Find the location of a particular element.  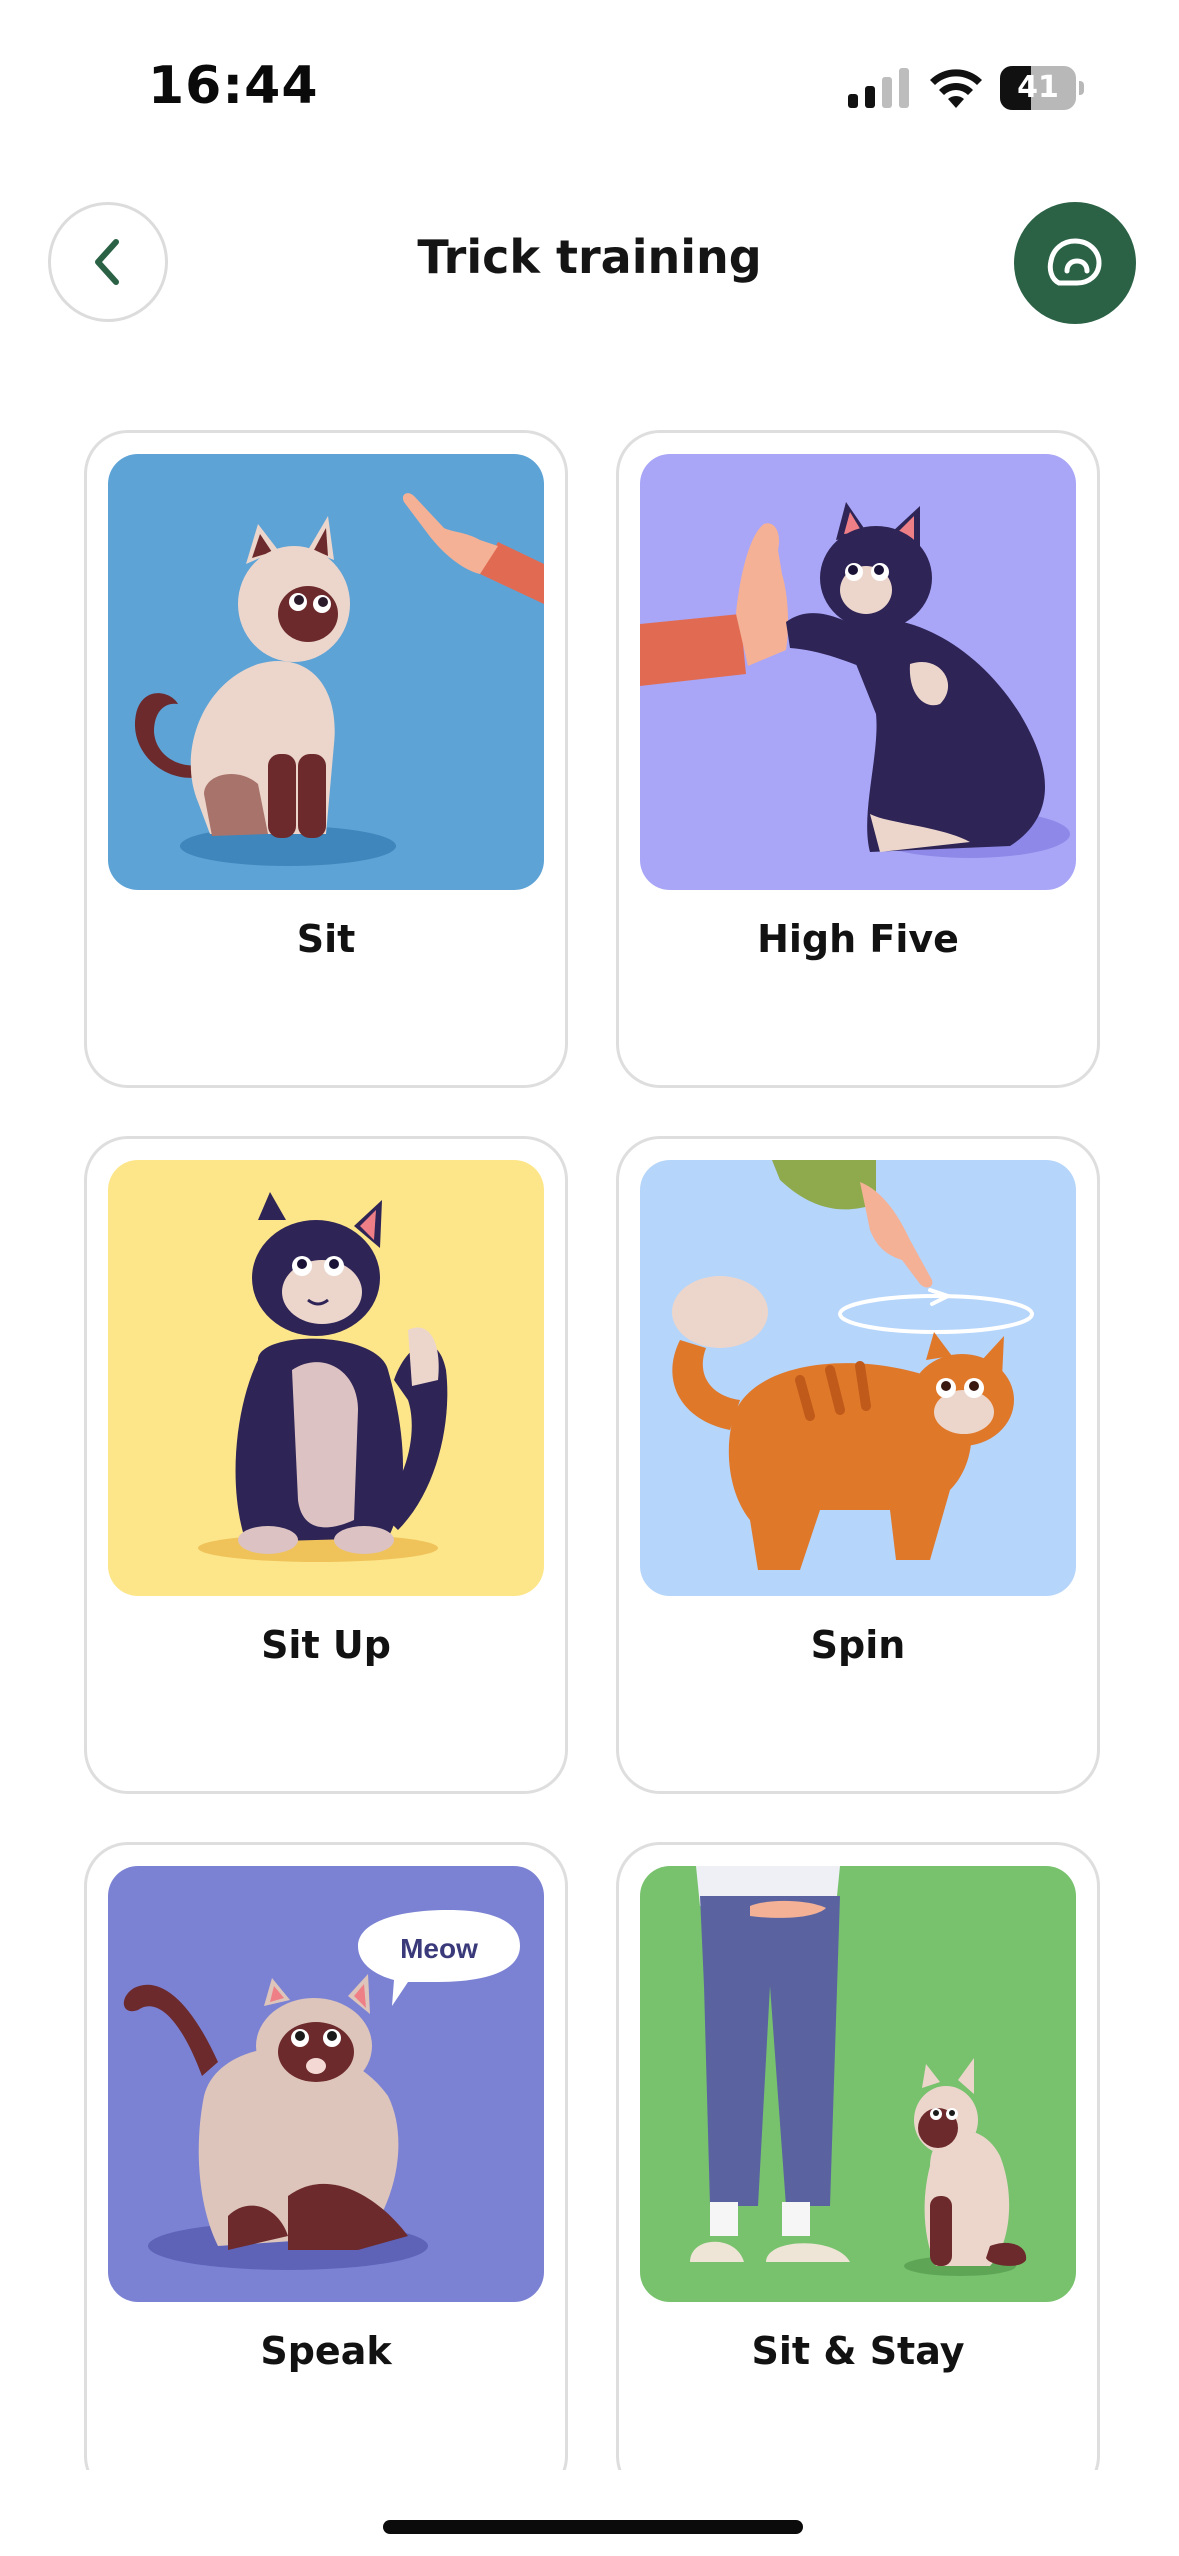

trick-image-sit-and-stay is located at coordinates (858, 2084).